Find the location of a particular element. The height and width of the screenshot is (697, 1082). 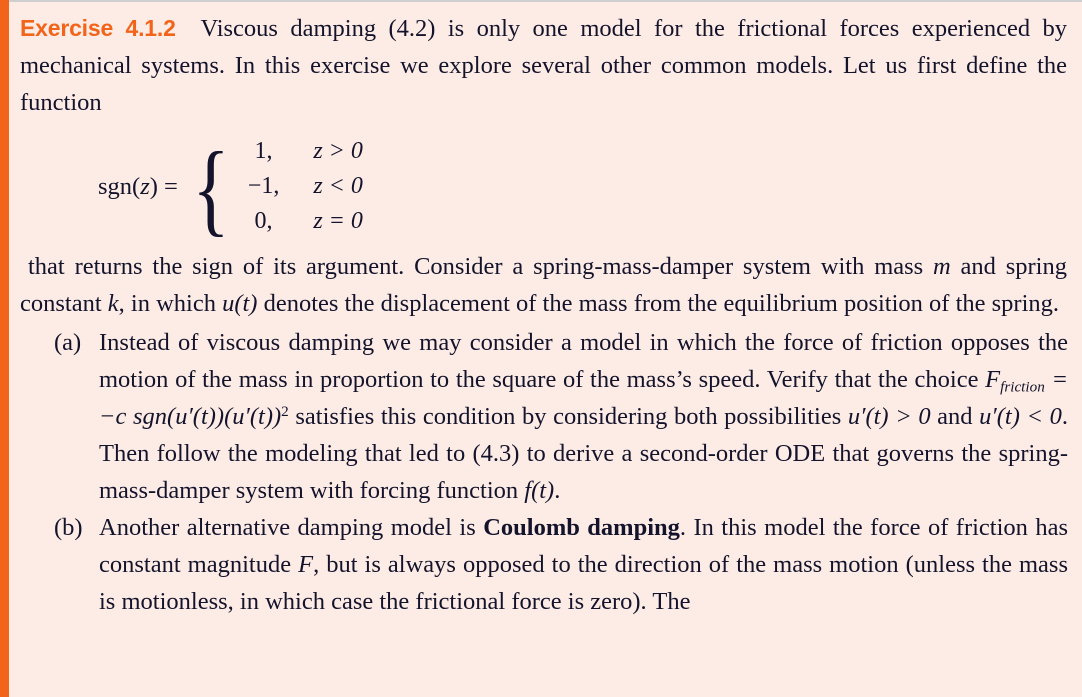

coulomb-damping-term: Coulomb damping is located at coordinates (581, 527).